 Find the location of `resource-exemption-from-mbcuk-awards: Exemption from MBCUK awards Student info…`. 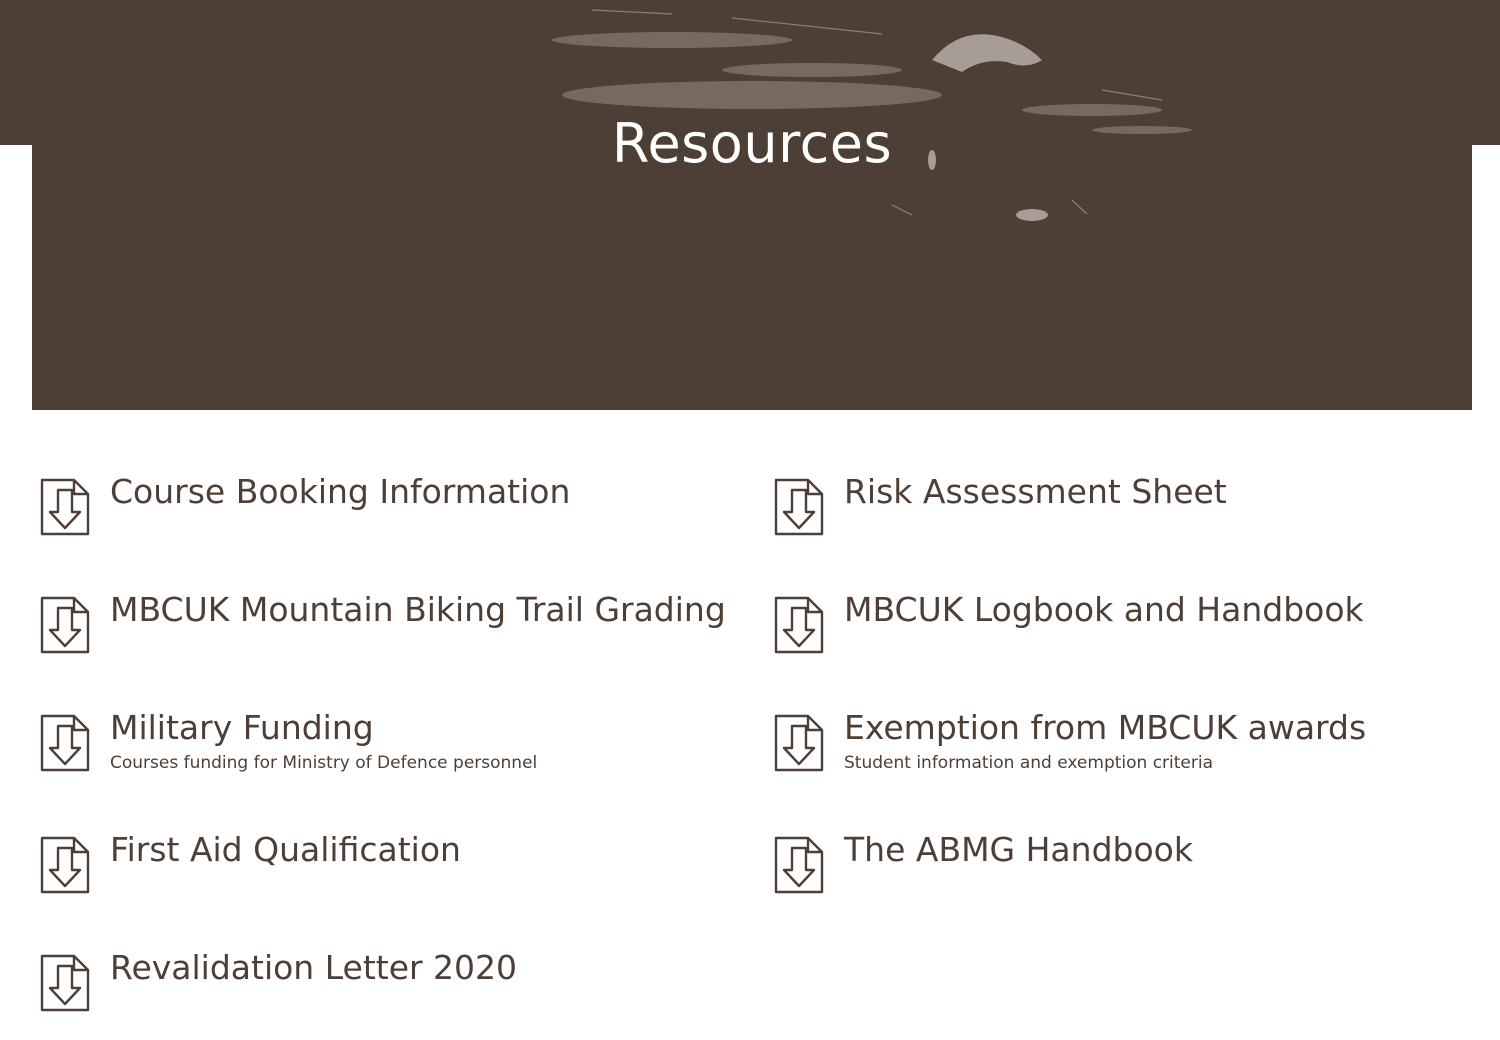

resource-exemption-from-mbcuk-awards: Exemption from MBCUK awards Student info… is located at coordinates (1116, 709).